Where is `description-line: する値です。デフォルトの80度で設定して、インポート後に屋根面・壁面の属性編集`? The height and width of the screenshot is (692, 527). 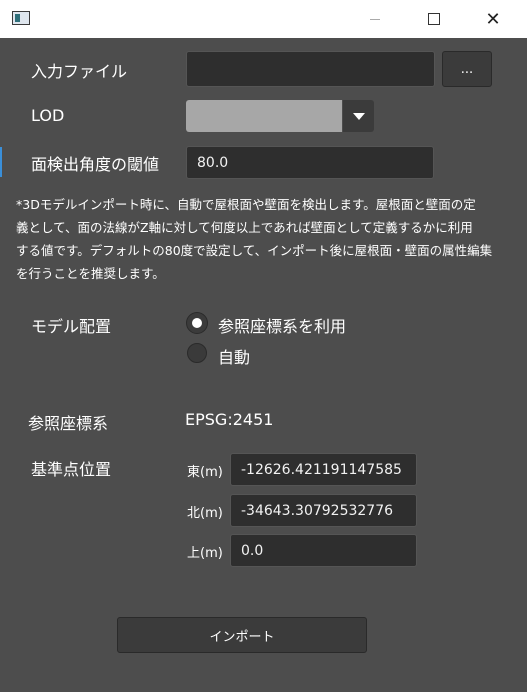
description-line: する値です。デフォルトの80度で設定して、インポート後に屋根面・壁面の属性編集 is located at coordinates (254, 250).